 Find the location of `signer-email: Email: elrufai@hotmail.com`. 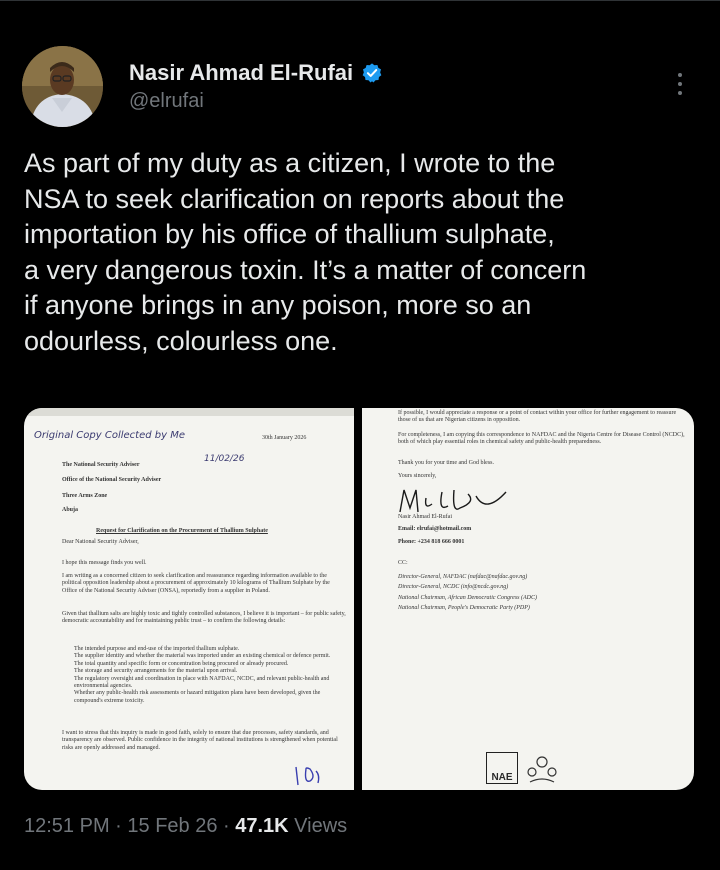

signer-email: Email: elrufai@hotmail.com is located at coordinates (435, 529).